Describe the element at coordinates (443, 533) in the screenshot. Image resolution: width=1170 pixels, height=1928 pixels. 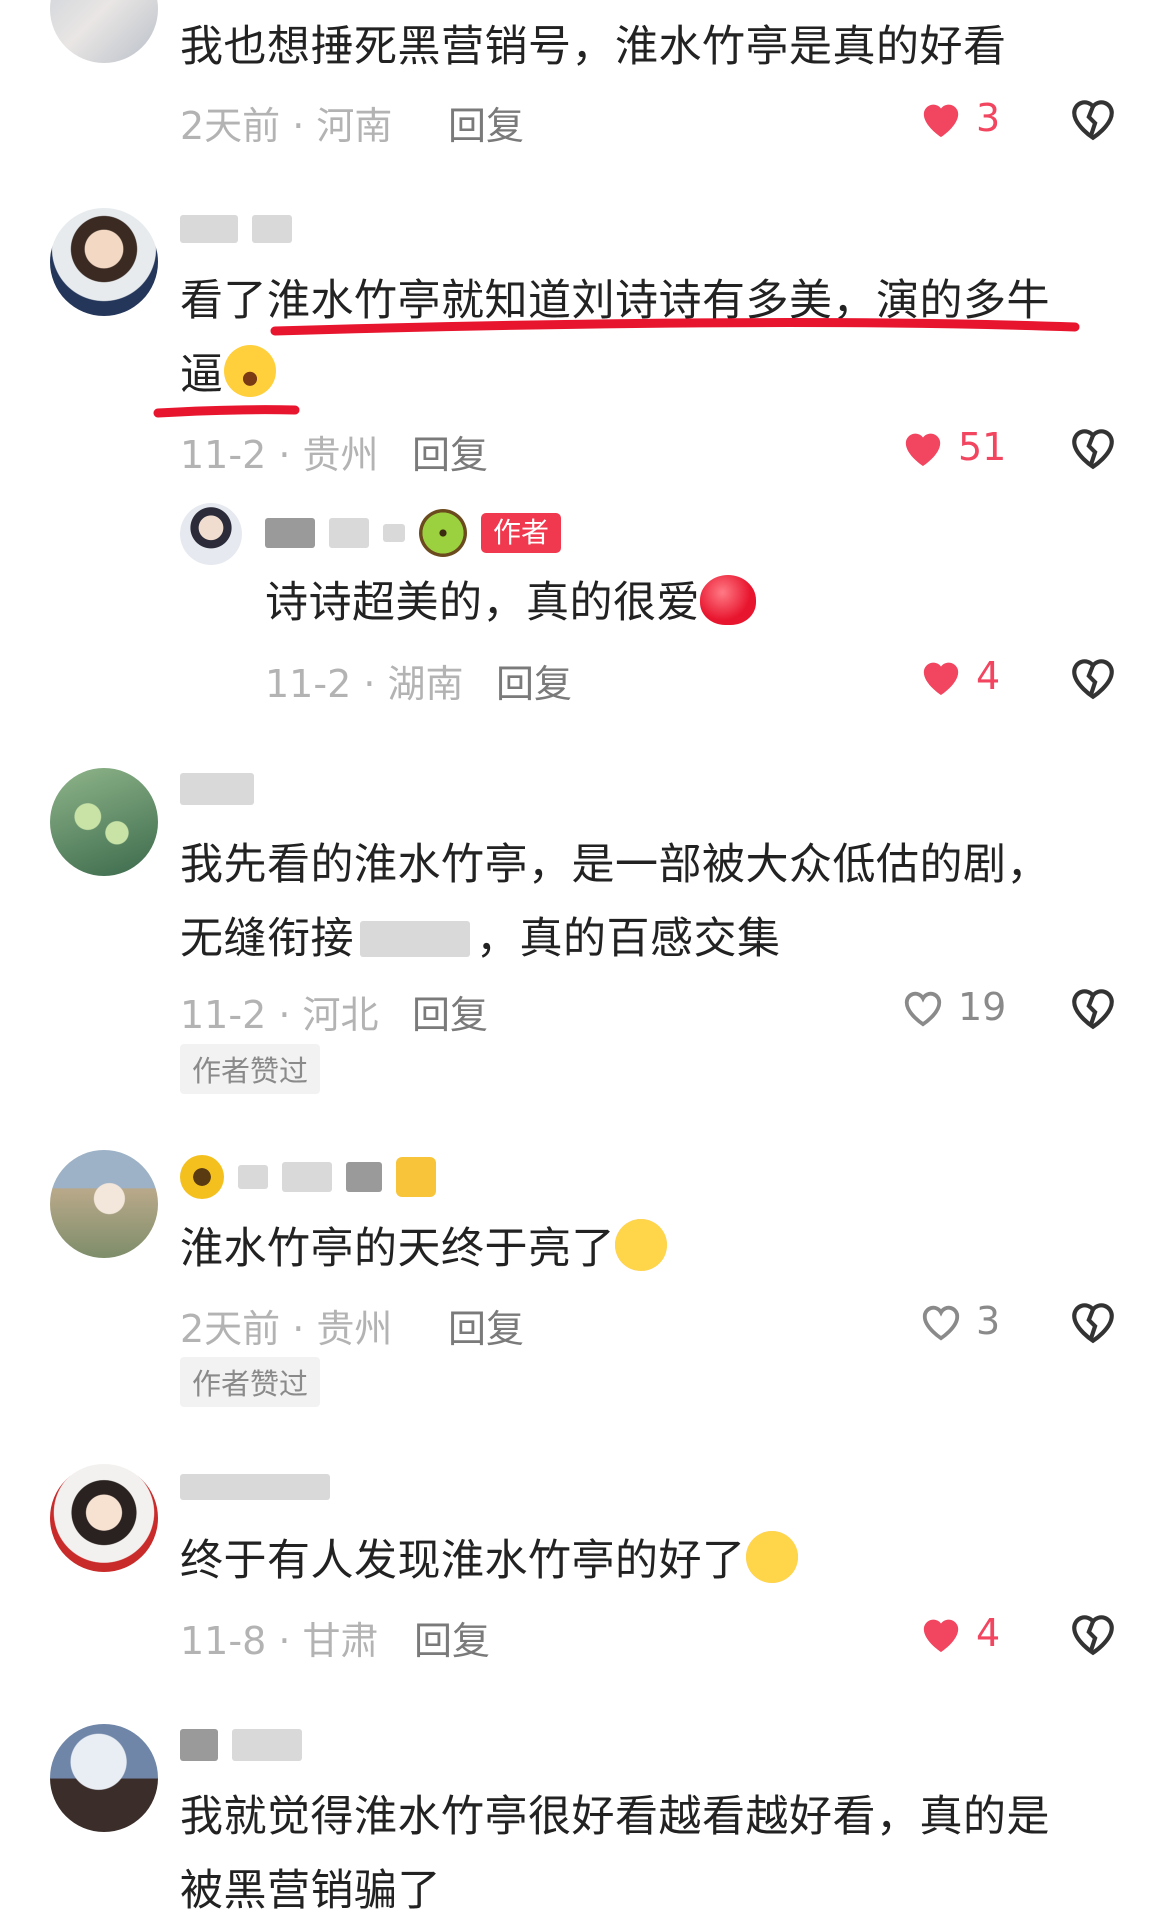
I see `kiwi-emoji` at that location.